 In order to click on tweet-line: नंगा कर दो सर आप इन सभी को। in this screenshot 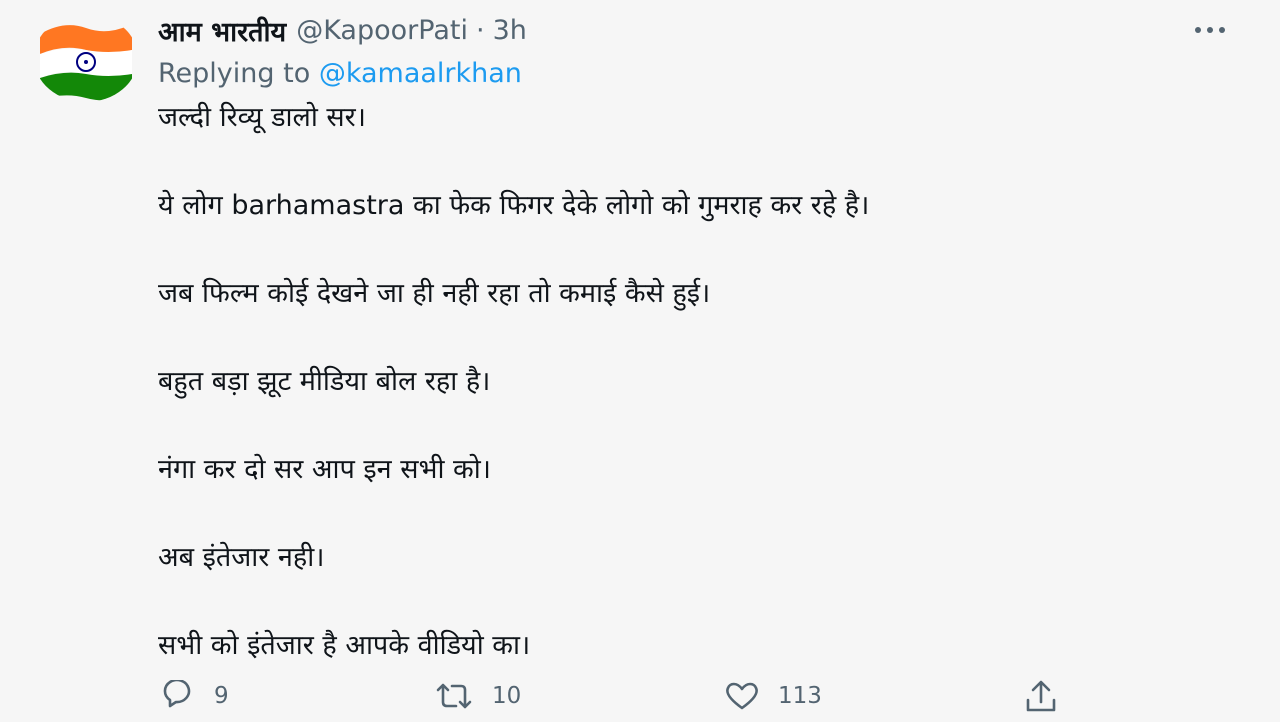, I will do `click(325, 469)`.